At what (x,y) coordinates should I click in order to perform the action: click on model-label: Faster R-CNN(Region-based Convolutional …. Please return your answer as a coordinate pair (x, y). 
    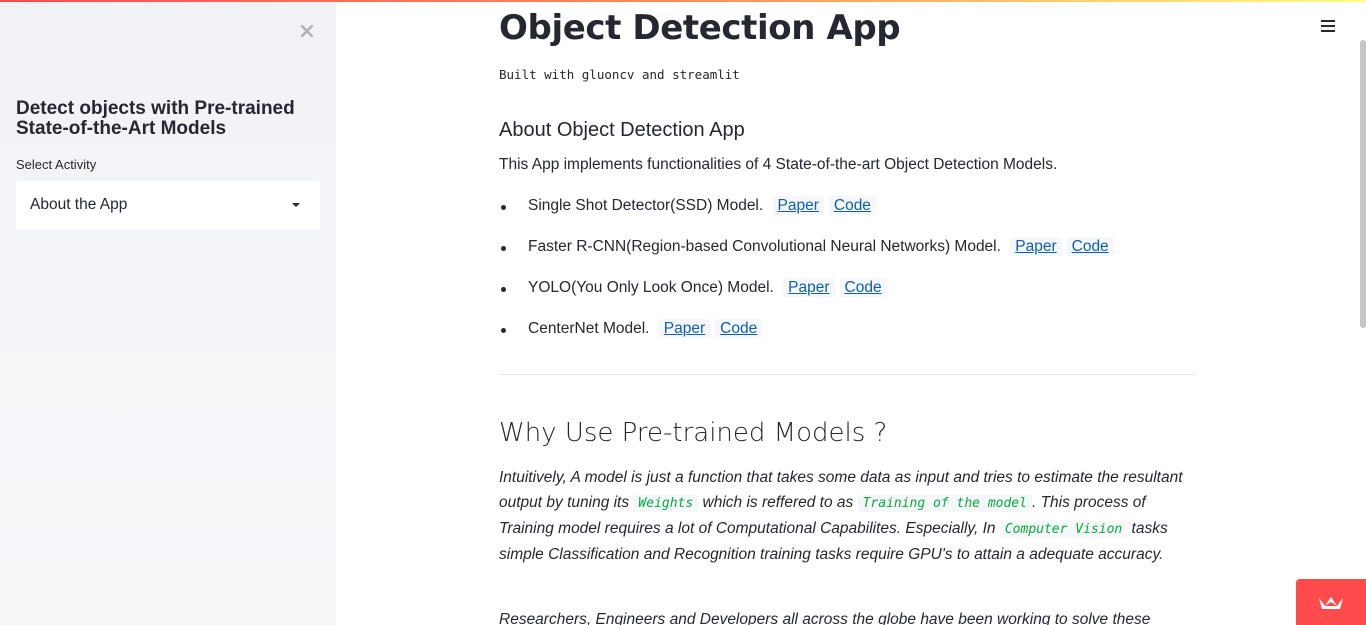
    Looking at the image, I should click on (764, 246).